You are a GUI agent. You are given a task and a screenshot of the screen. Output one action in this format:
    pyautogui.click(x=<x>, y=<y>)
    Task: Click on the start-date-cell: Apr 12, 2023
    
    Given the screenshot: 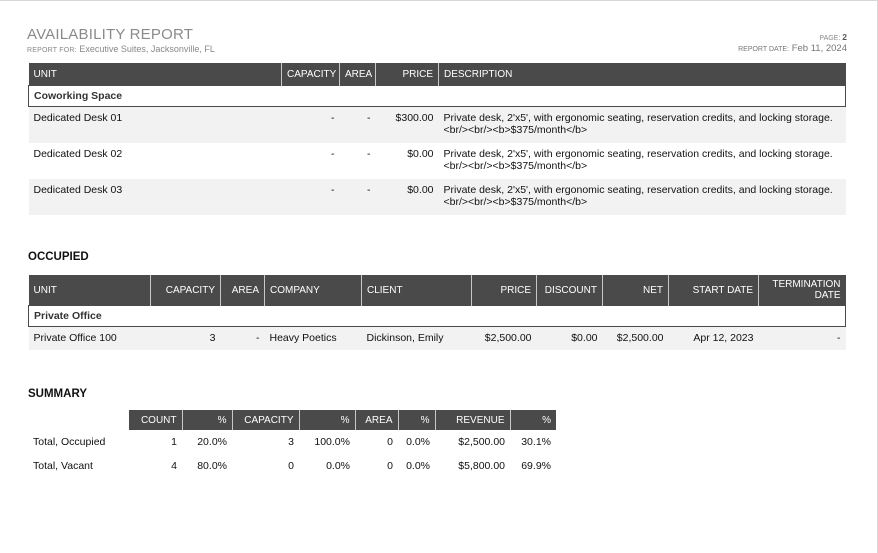 What is the action you would take?
    pyautogui.click(x=713, y=338)
    